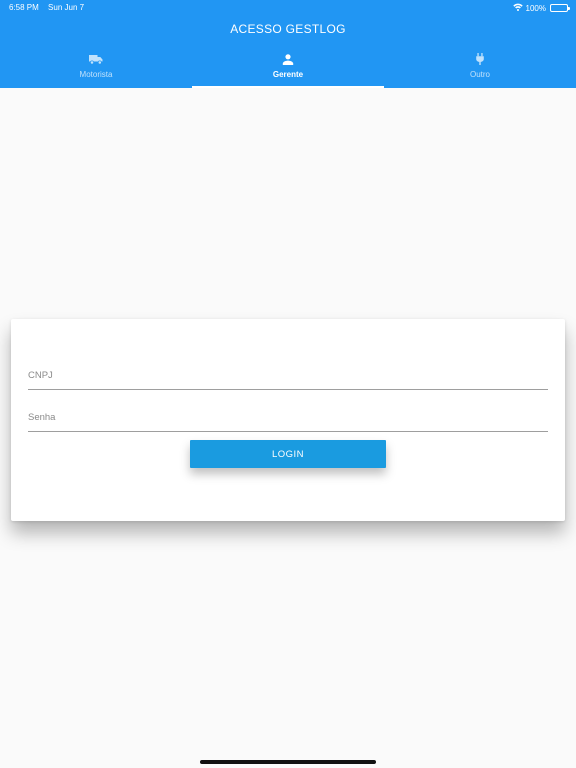 Image resolution: width=576 pixels, height=768 pixels. What do you see at coordinates (517, 8) in the screenshot?
I see `wifi-icon` at bounding box center [517, 8].